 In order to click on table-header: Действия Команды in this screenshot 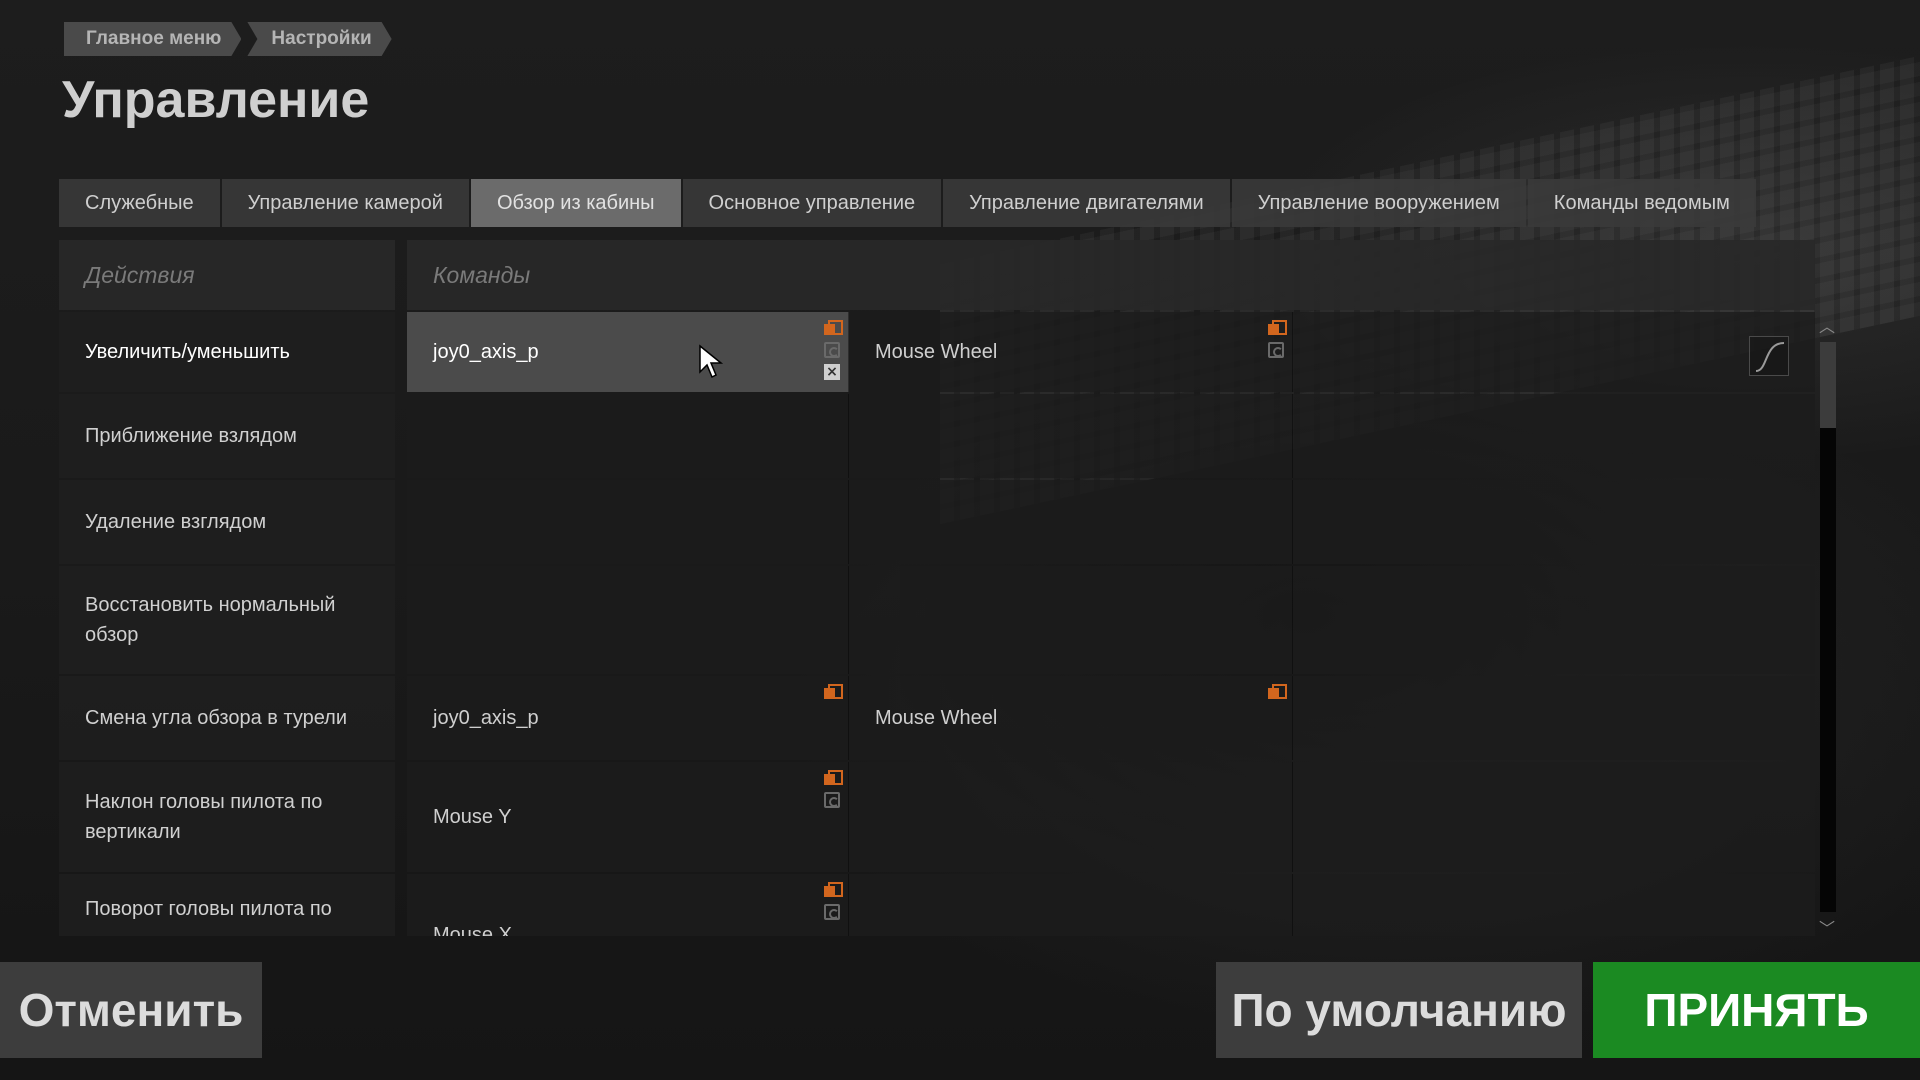, I will do `click(937, 275)`.